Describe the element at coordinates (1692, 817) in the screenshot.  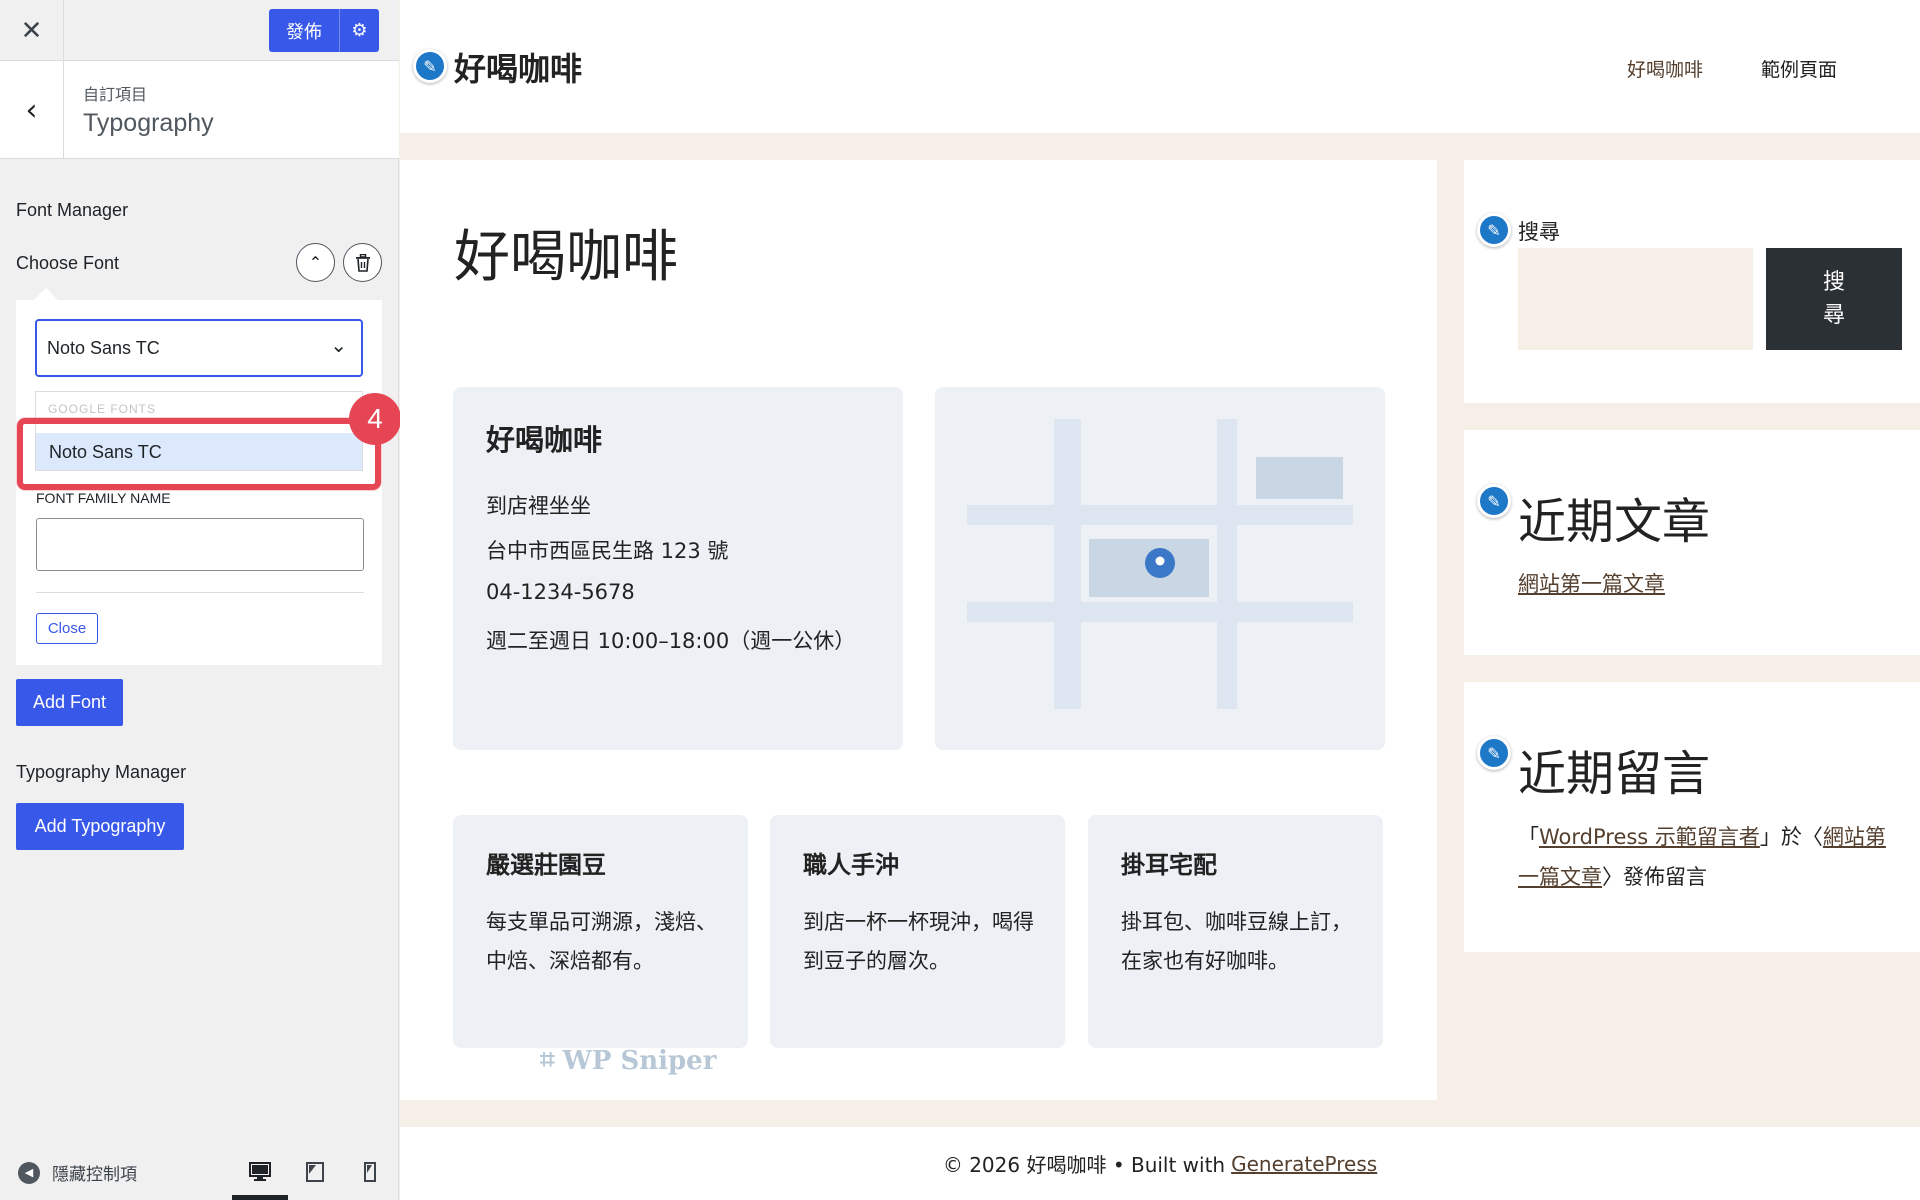
I see `recent-comments-widget: ✎ 近期留言 「WordPress 示範留言者」於〈網站第一篇文章〉發佈留言` at that location.